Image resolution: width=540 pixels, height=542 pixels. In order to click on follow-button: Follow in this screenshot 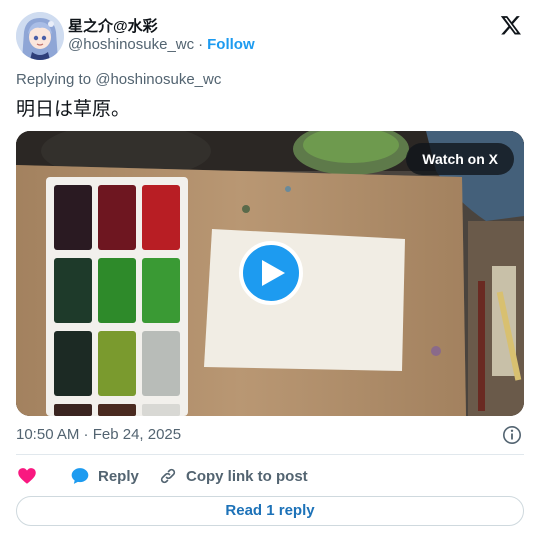, I will do `click(231, 44)`.